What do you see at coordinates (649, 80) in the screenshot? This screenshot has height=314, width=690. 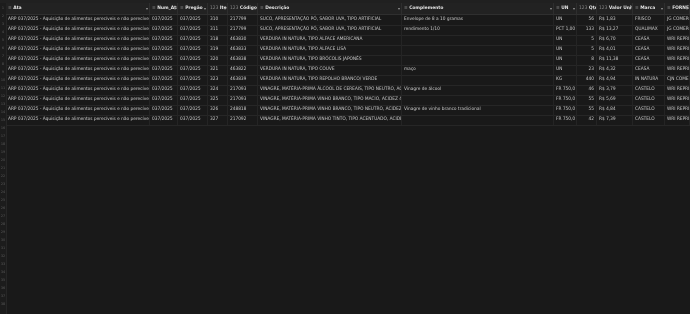 I see `cell-marca: IN NATURA` at bounding box center [649, 80].